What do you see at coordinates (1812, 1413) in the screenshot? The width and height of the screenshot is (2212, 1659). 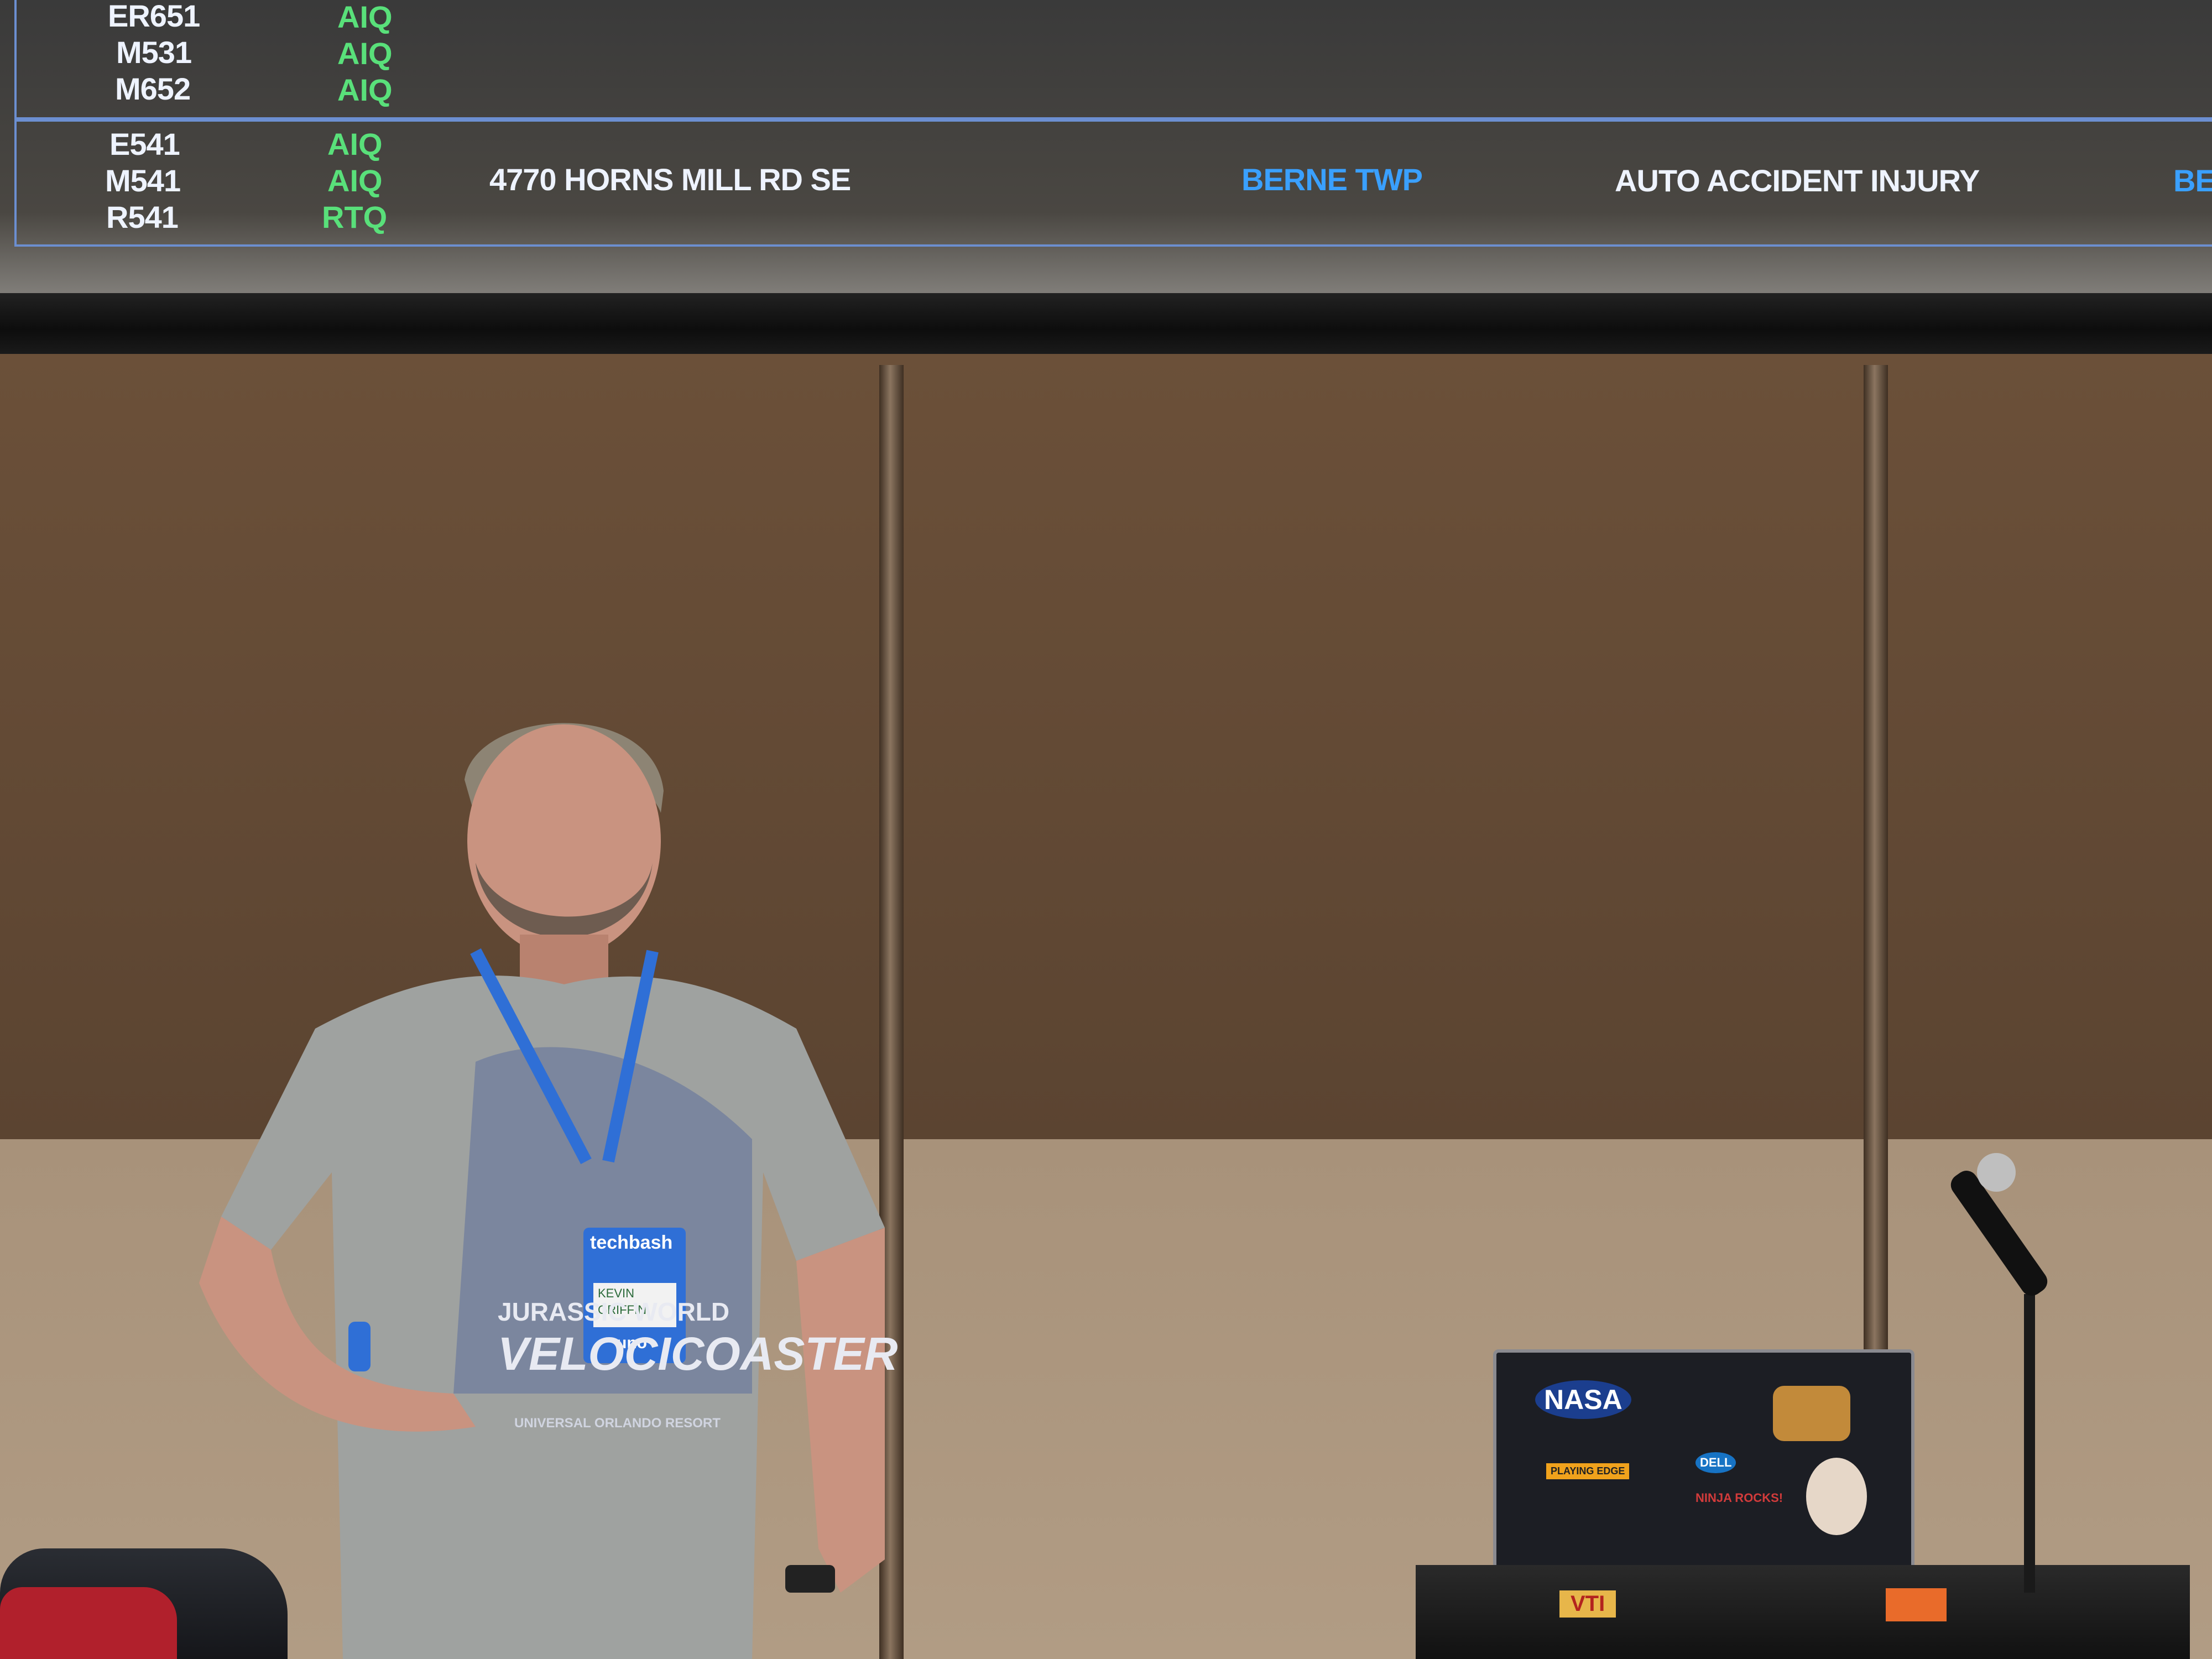 I see `dinosaur-sticker` at bounding box center [1812, 1413].